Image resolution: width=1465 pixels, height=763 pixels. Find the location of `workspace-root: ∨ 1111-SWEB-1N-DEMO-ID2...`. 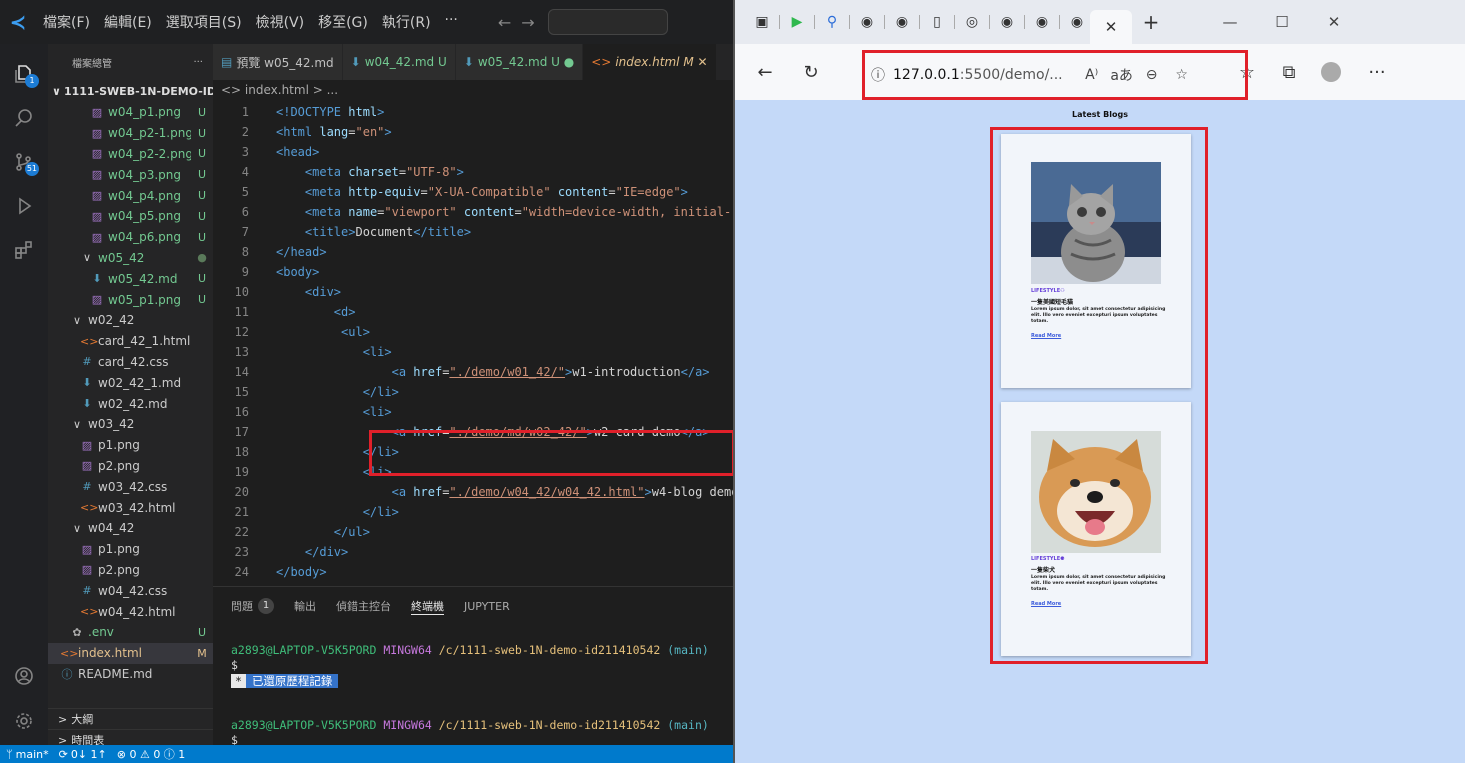

workspace-root: ∨ 1111-SWEB-1N-DEMO-ID2... is located at coordinates (130, 91).